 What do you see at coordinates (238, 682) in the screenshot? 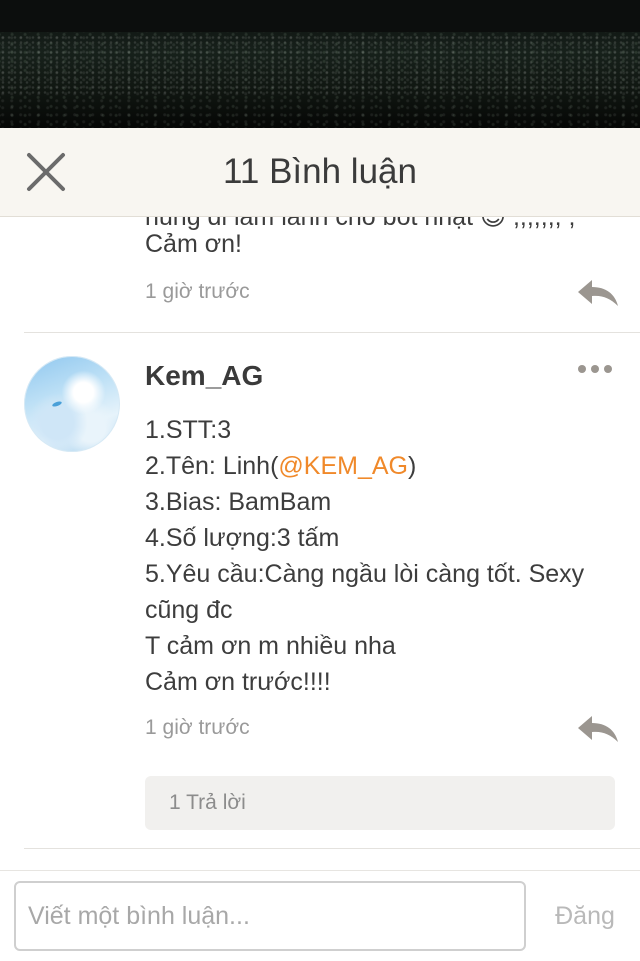
I see `comment-line: Cảm ơn trước!!!!` at bounding box center [238, 682].